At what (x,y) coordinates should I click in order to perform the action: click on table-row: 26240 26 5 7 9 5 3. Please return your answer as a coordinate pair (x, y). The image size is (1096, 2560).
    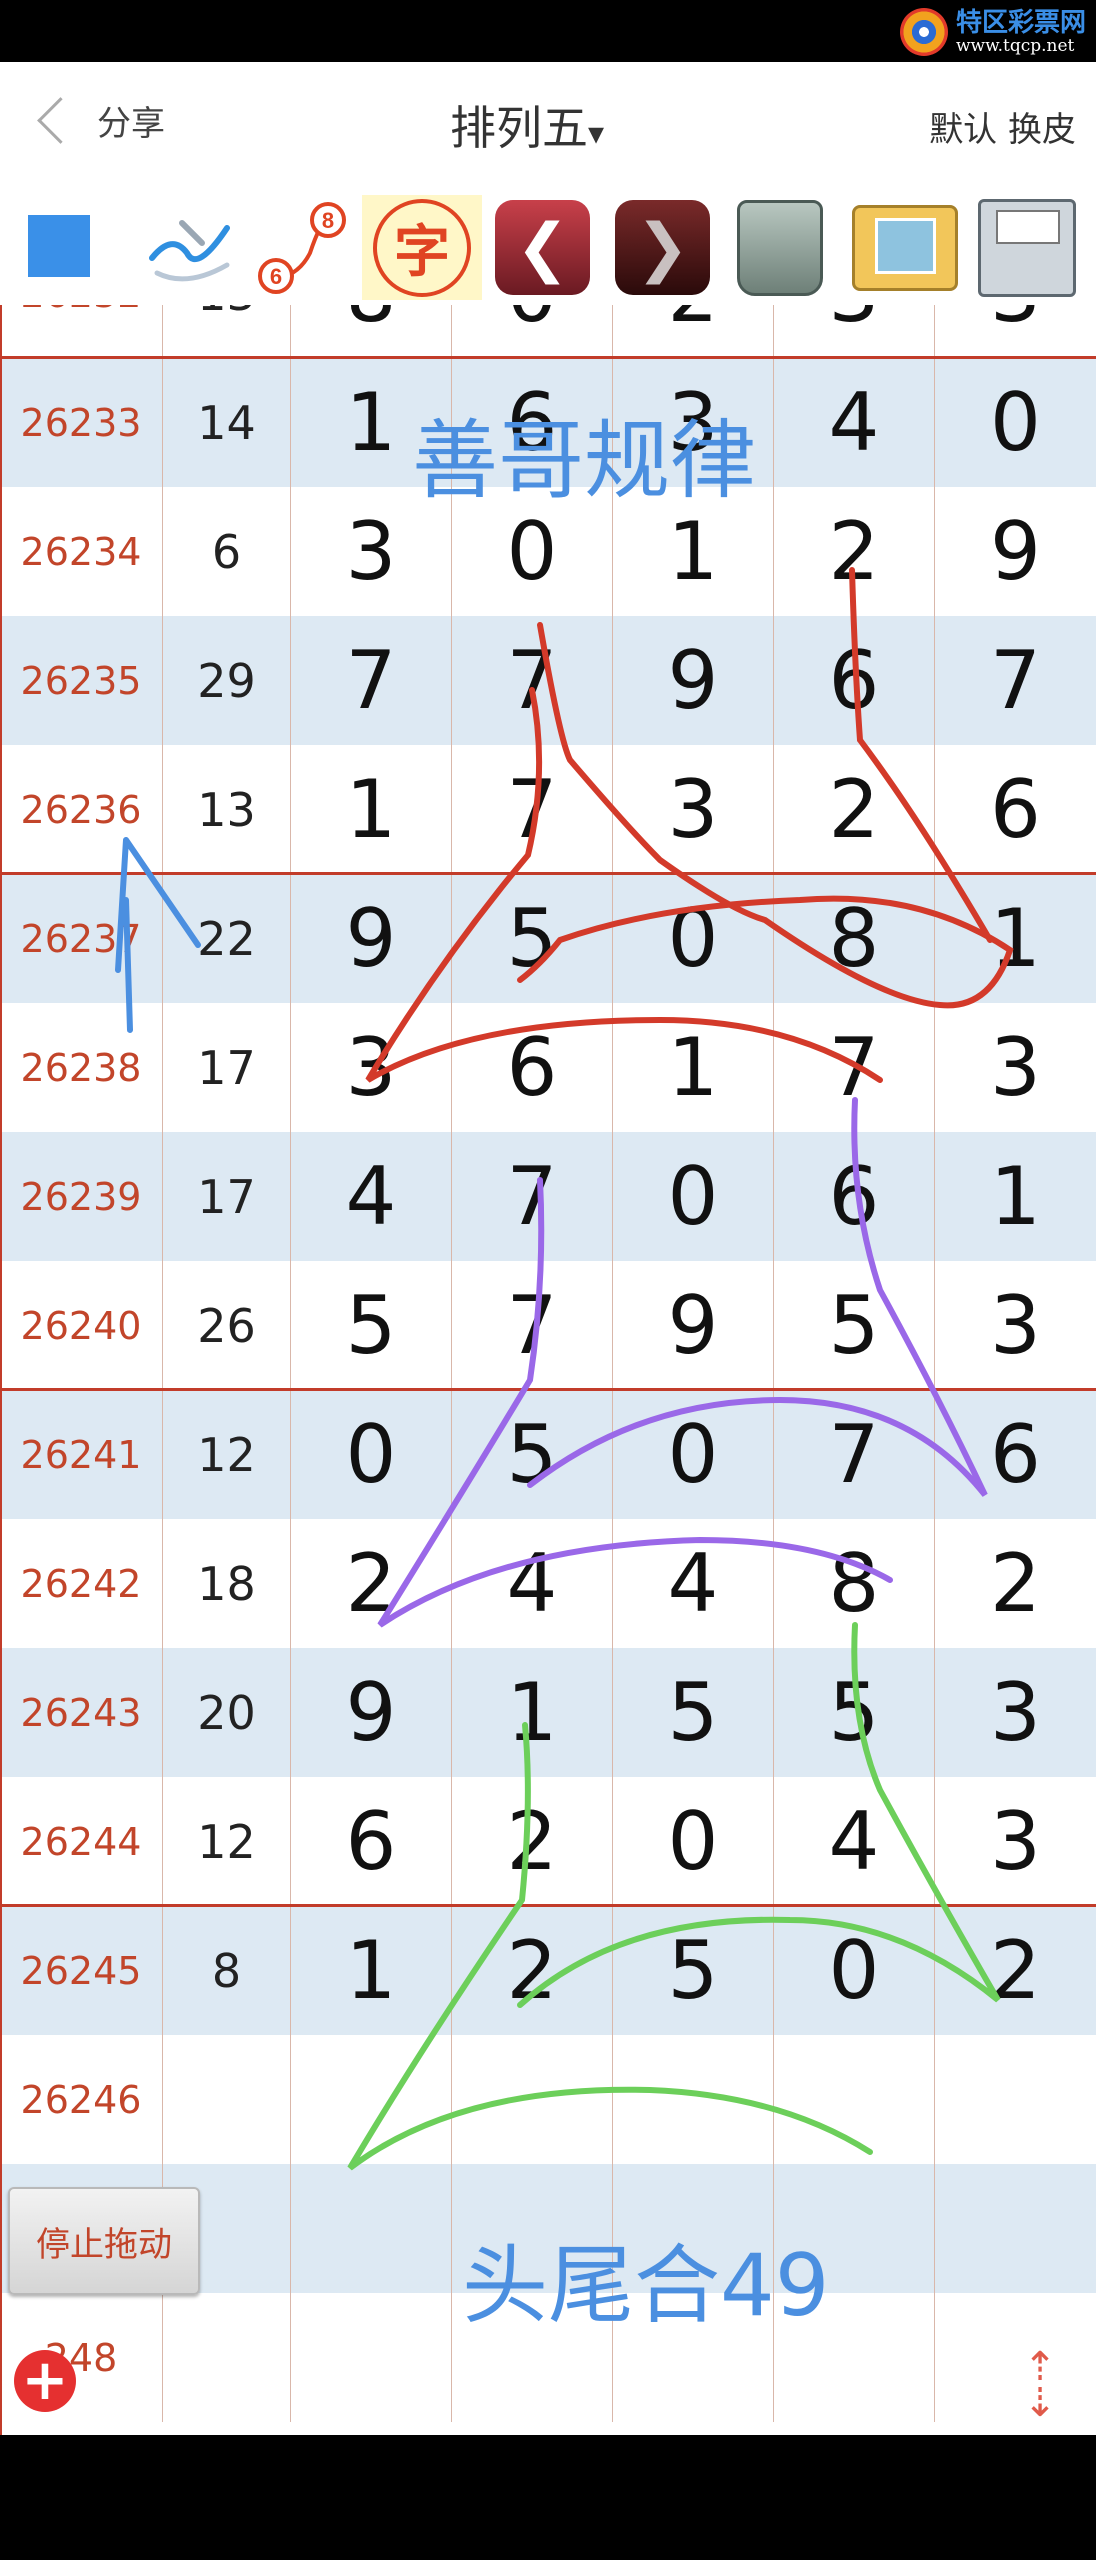
    Looking at the image, I should click on (548, 1325).